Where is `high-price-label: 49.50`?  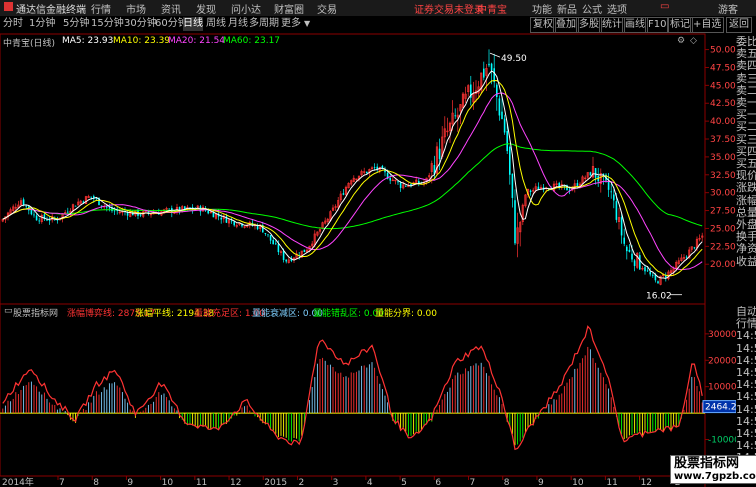
high-price-label: 49.50 is located at coordinates (514, 59).